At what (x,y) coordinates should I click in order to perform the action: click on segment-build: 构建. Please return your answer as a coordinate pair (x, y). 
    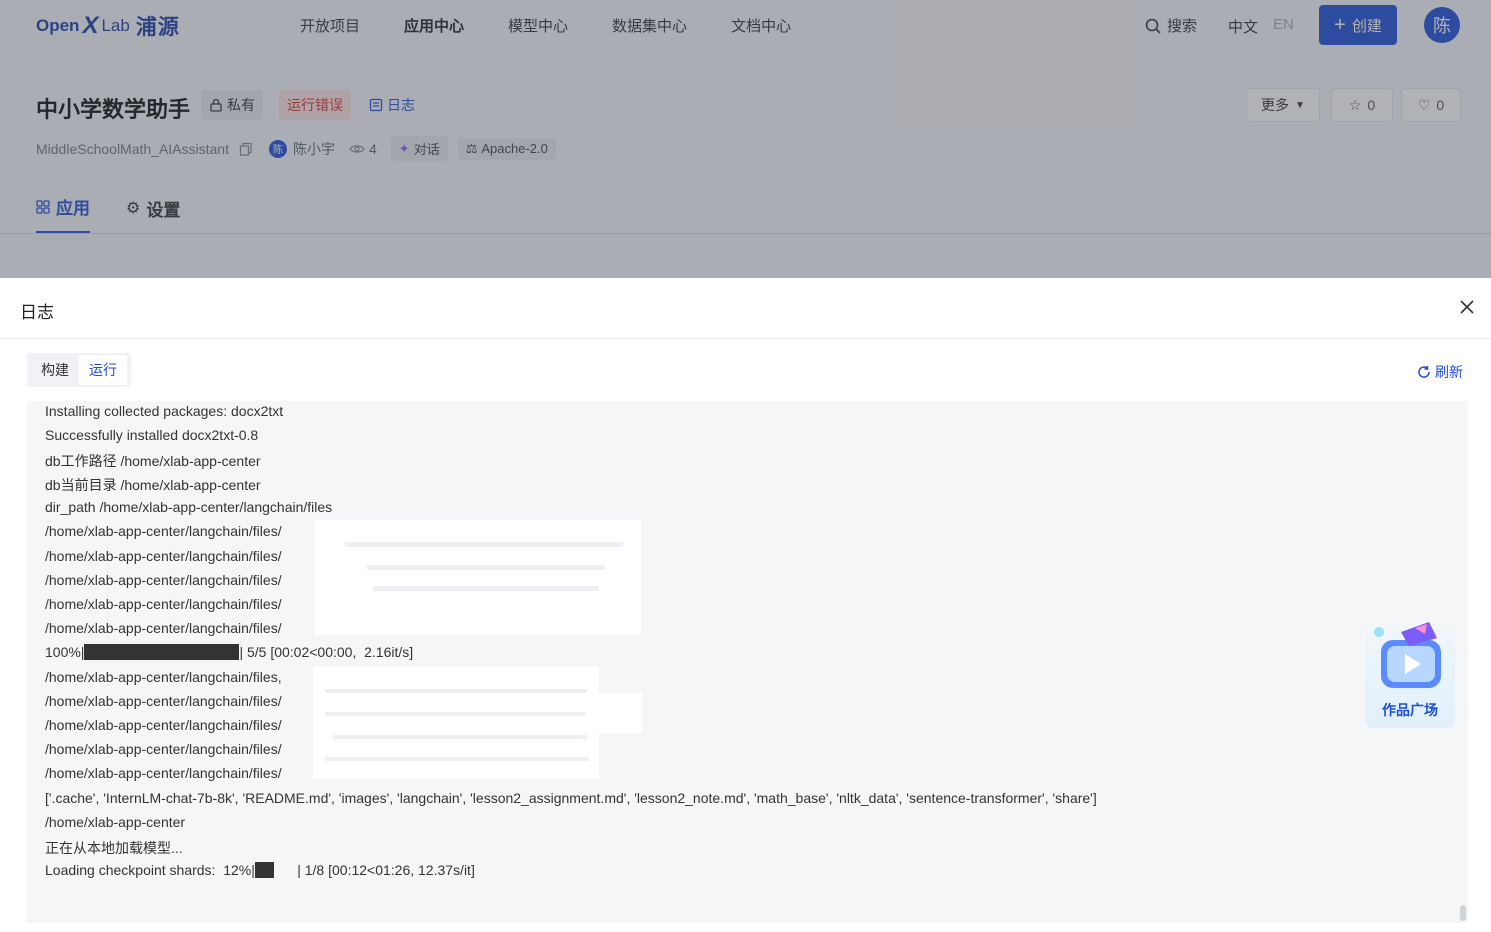
    Looking at the image, I should click on (55, 370).